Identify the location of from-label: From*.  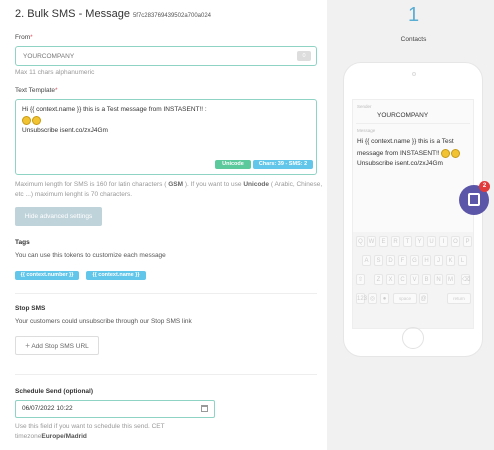
(24, 37).